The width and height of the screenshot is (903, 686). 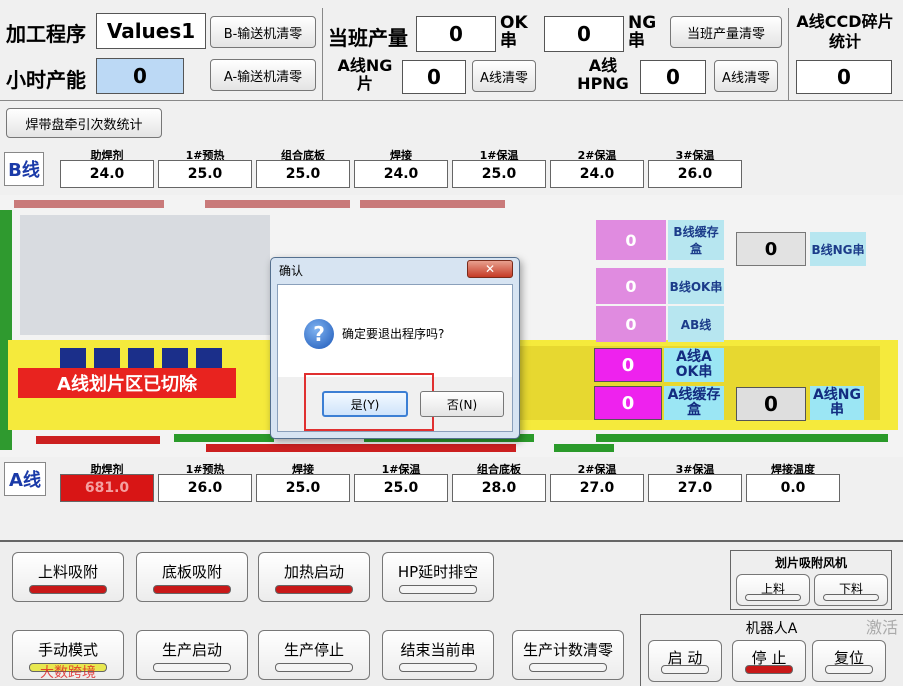 I want to click on control-button: 上料吸附, so click(x=68, y=577).